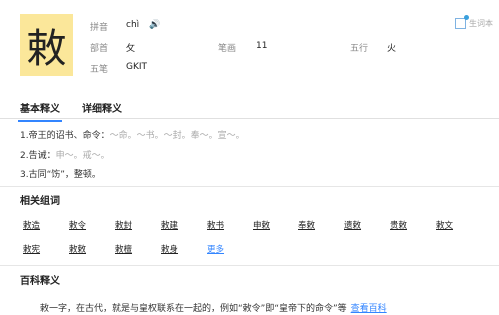 This screenshot has height=315, width=499. What do you see at coordinates (215, 249) in the screenshot?
I see `more-words-link: 更多` at bounding box center [215, 249].